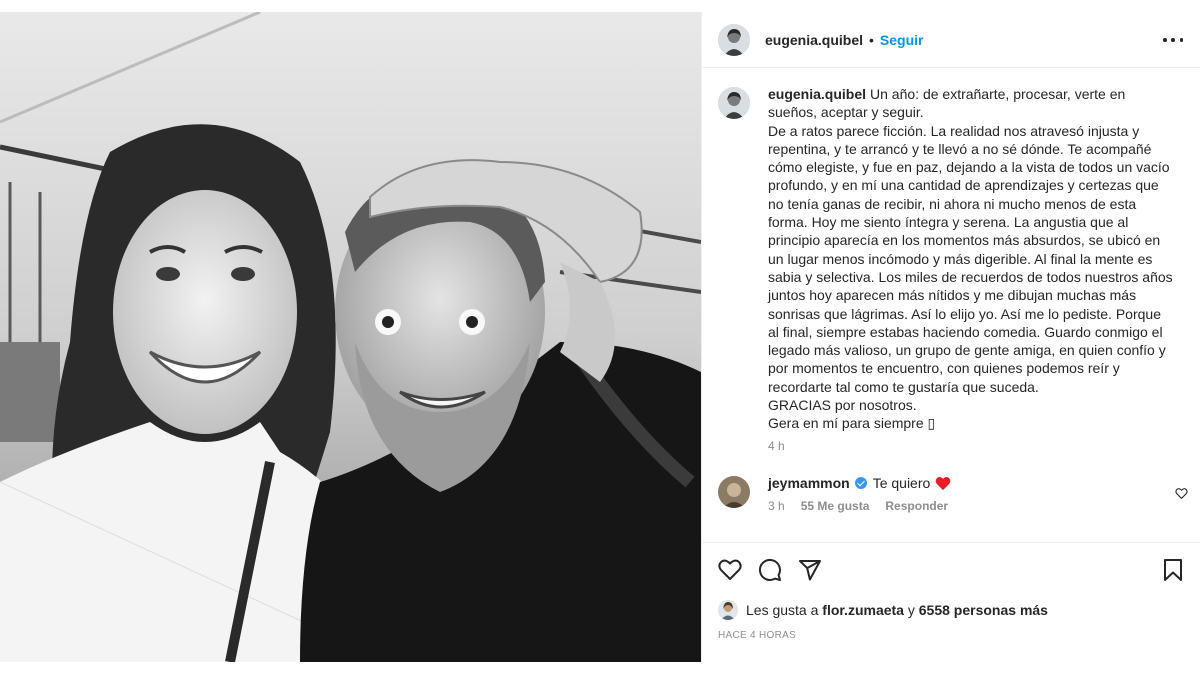 This screenshot has height=675, width=1200. I want to click on liker-avatar, so click(728, 610).